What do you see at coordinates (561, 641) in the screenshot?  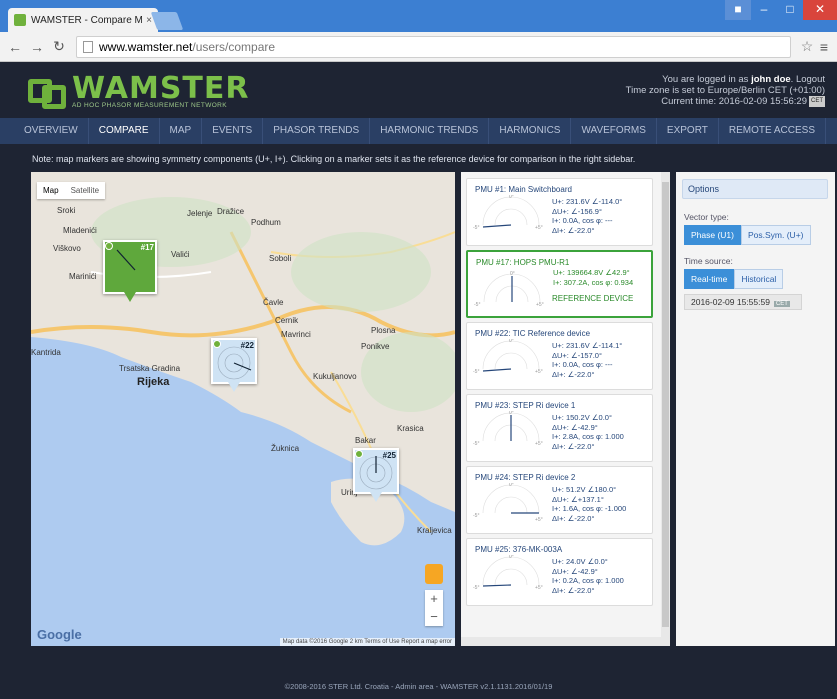 I see `horizontal-scrollbar` at bounding box center [561, 641].